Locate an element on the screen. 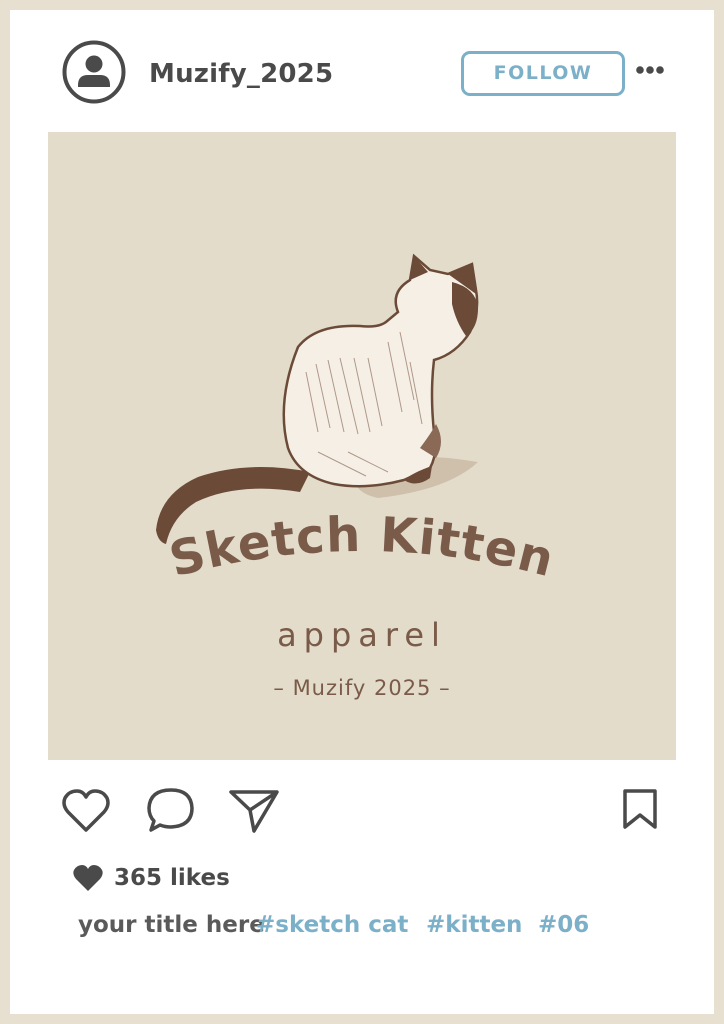 The width and height of the screenshot is (724, 1024). share-button is located at coordinates (254, 810).